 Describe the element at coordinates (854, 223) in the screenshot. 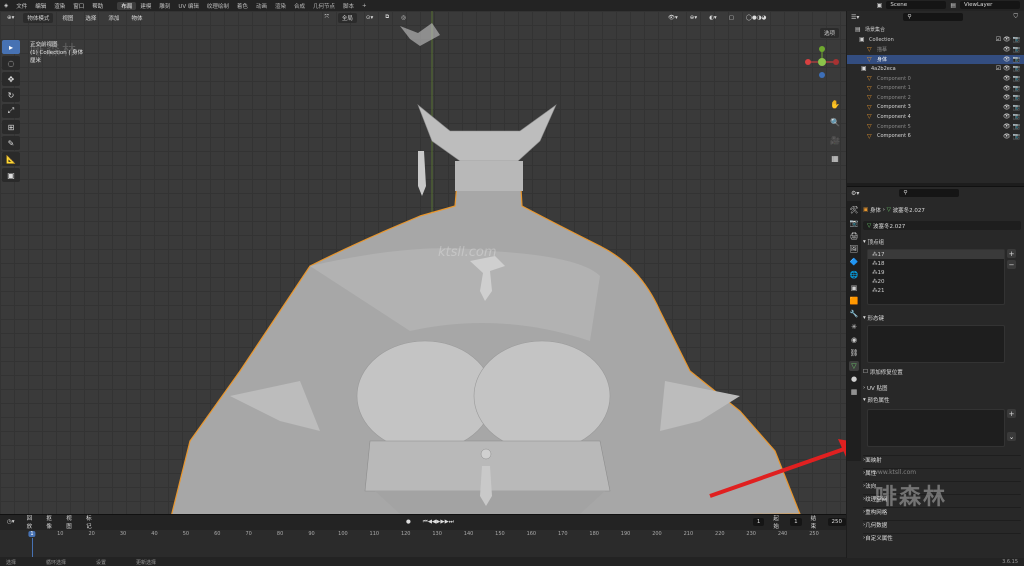

I see `render-tab-icon: 📷` at that location.